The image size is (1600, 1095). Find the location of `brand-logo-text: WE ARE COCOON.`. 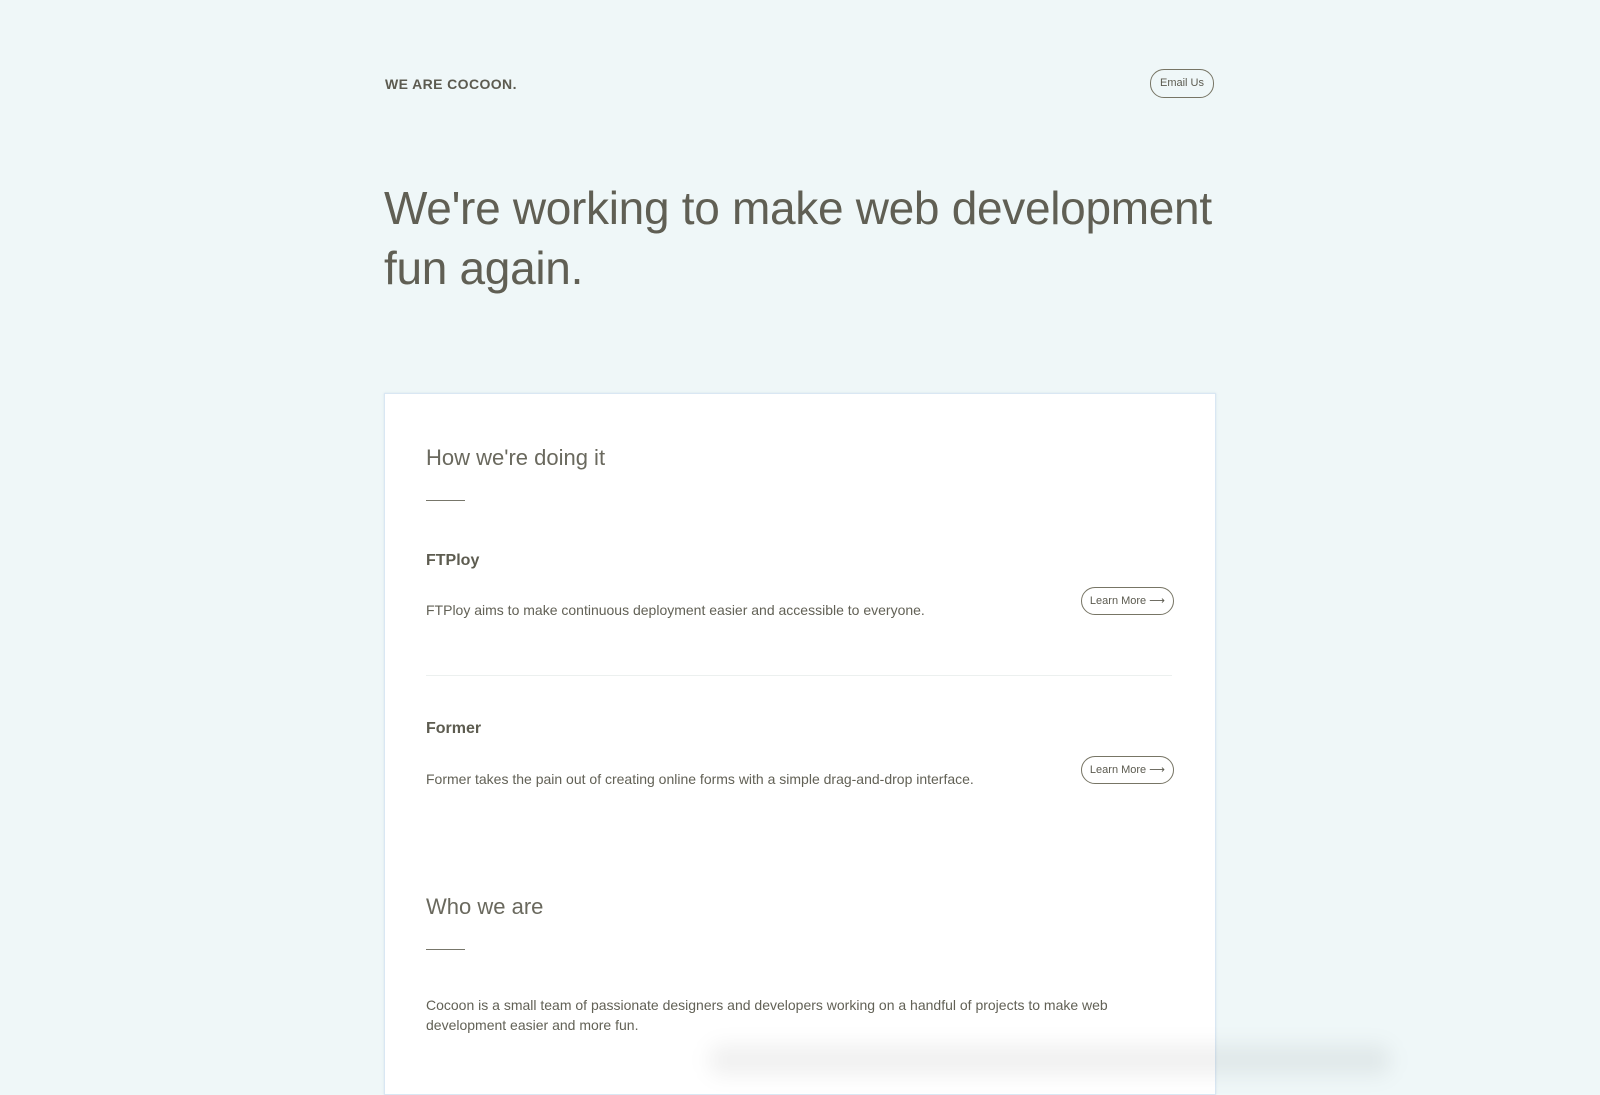

brand-logo-text: WE ARE COCOON. is located at coordinates (451, 84).